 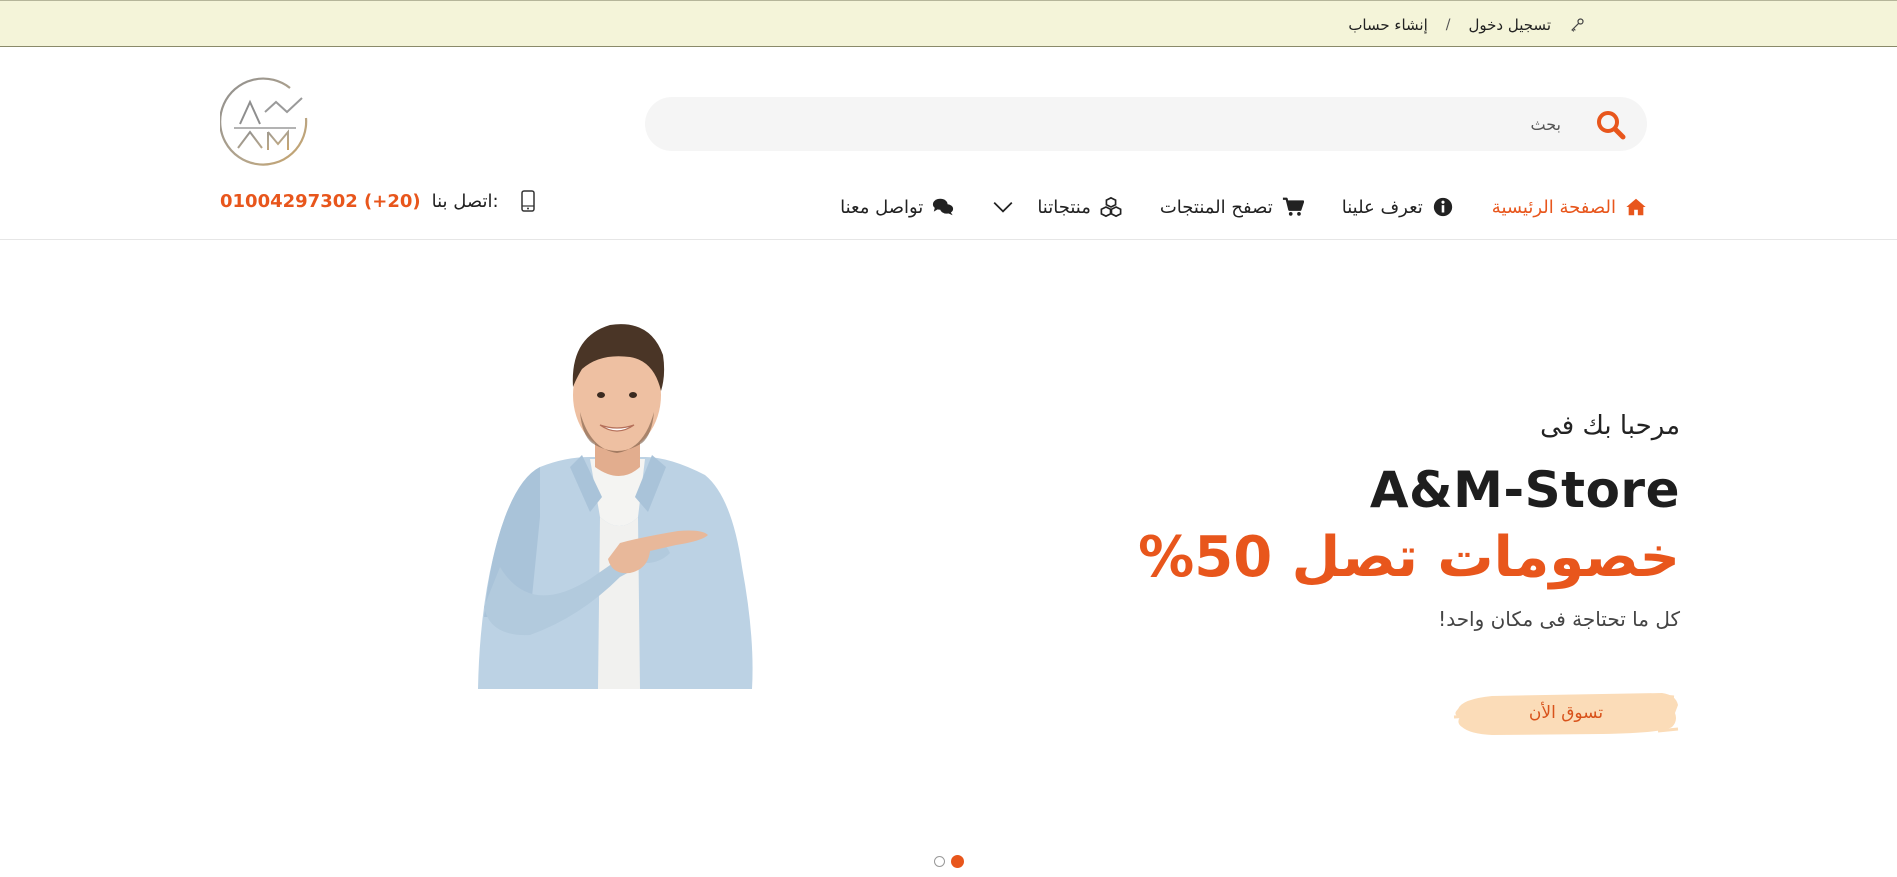 What do you see at coordinates (1382, 207) in the screenshot?
I see `nav-item-label: تعرف علينا` at bounding box center [1382, 207].